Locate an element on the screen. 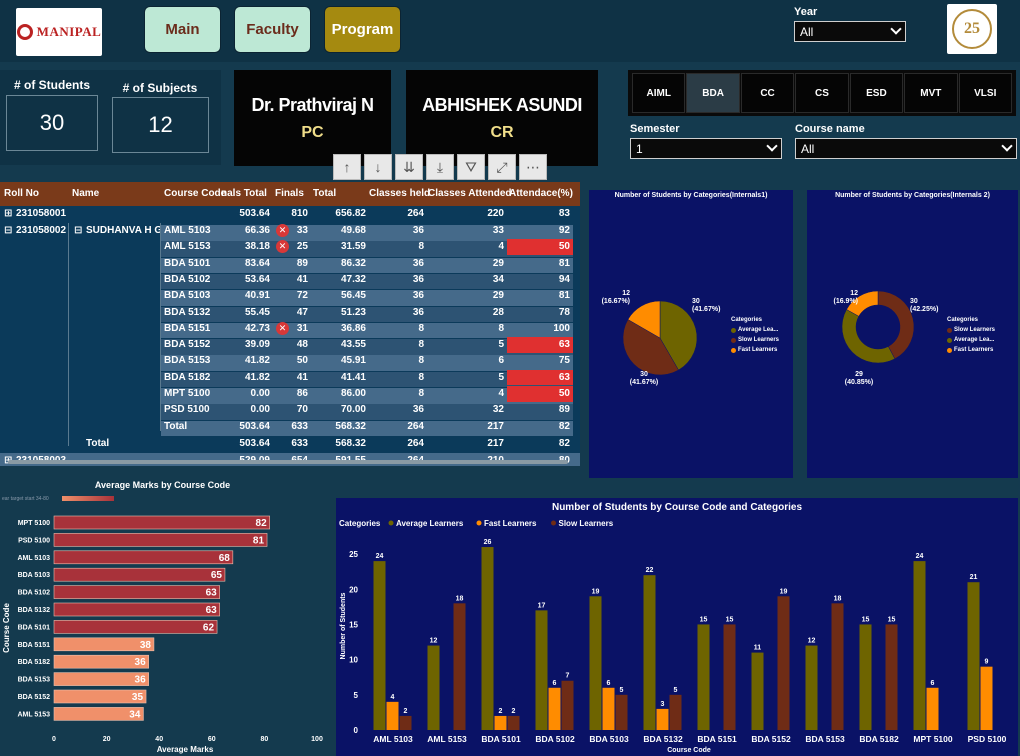 This screenshot has height=756, width=1020. pie2-legend-item: Fast Learners is located at coordinates (971, 350).